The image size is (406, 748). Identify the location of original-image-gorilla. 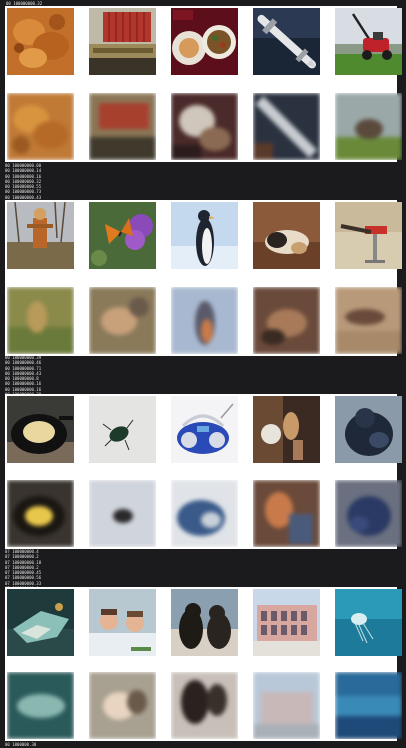
(368, 429).